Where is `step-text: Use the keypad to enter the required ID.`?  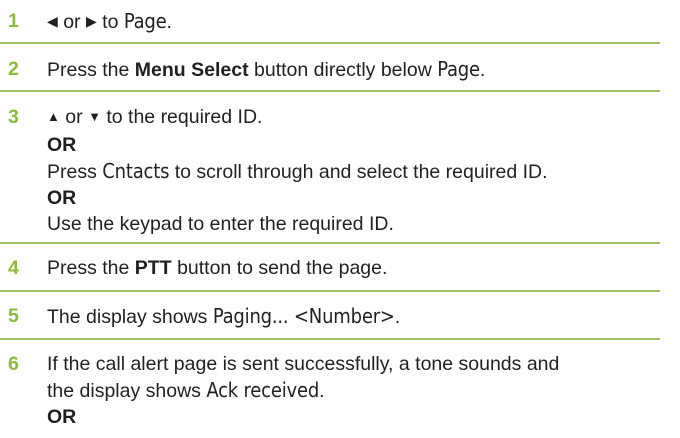 step-text: Use the keypad to enter the required ID. is located at coordinates (220, 224).